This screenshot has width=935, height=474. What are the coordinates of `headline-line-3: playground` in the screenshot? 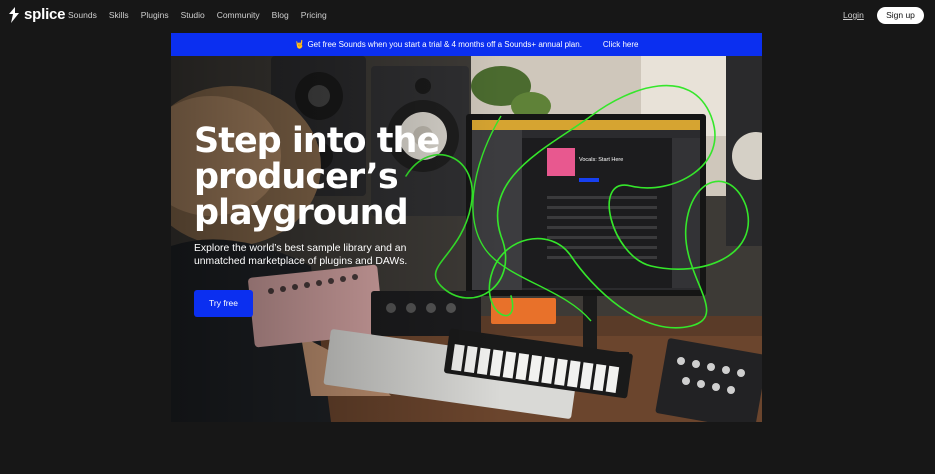 It's located at (301, 213).